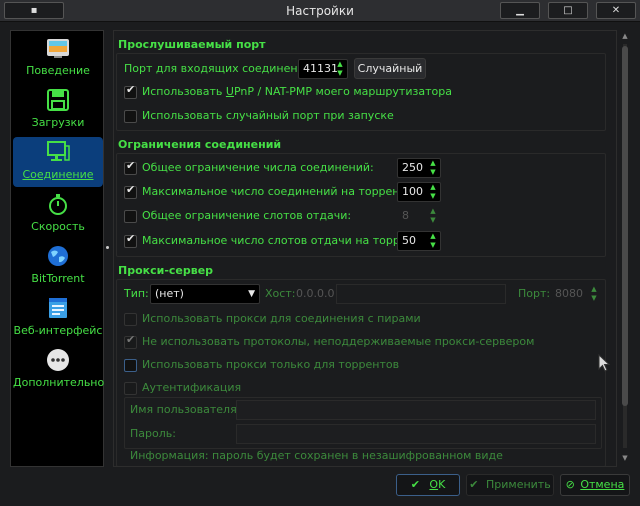  Describe the element at coordinates (58, 70) in the screenshot. I see `sidebar-item-label: Поведение` at that location.